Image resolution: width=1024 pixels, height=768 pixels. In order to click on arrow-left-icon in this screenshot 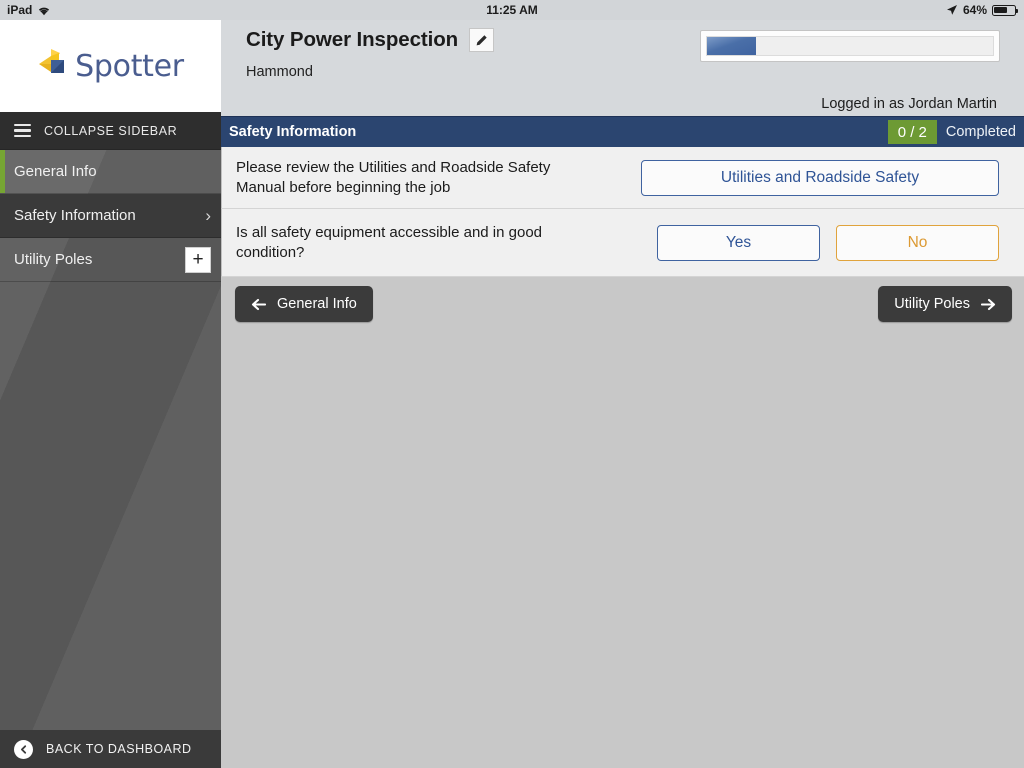, I will do `click(258, 304)`.